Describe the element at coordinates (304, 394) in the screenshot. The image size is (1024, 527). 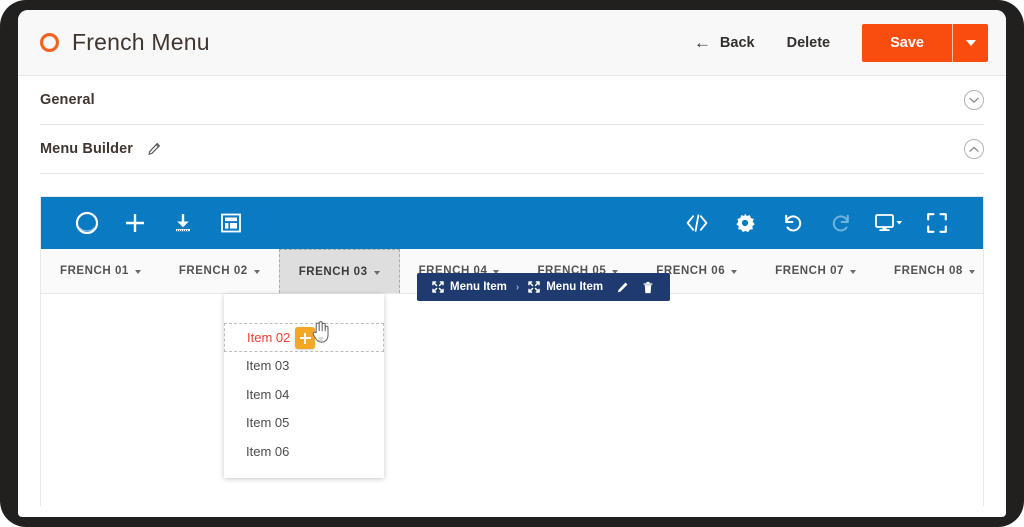
I see `submenu-item-04: Item 04` at that location.